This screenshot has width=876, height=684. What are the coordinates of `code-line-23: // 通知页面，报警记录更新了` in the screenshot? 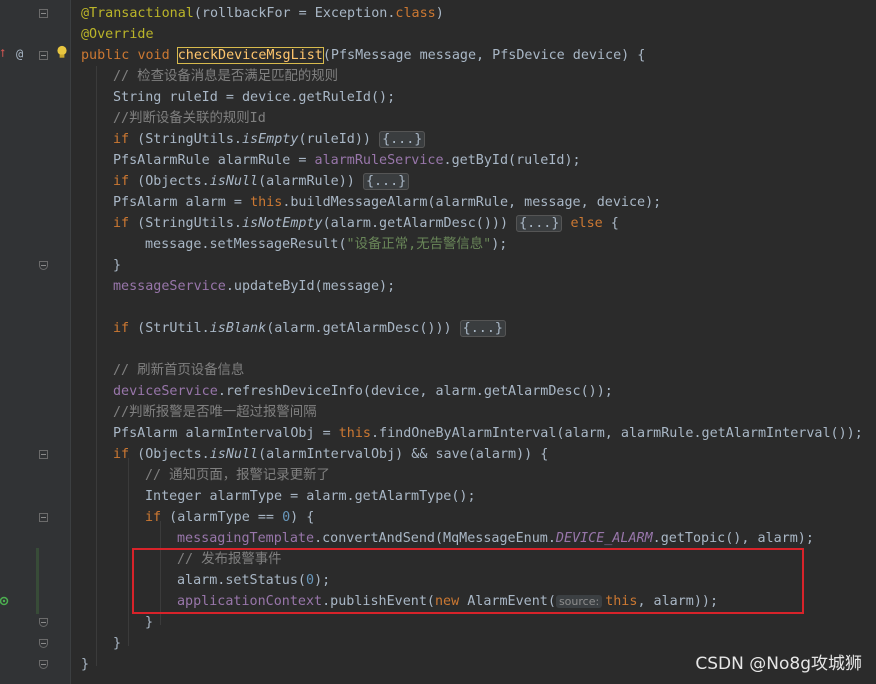 It's located at (237, 475).